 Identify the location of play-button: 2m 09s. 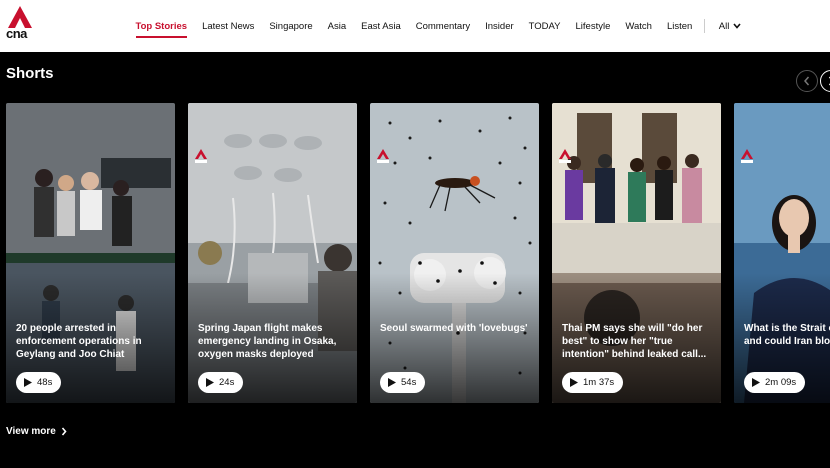
(775, 382).